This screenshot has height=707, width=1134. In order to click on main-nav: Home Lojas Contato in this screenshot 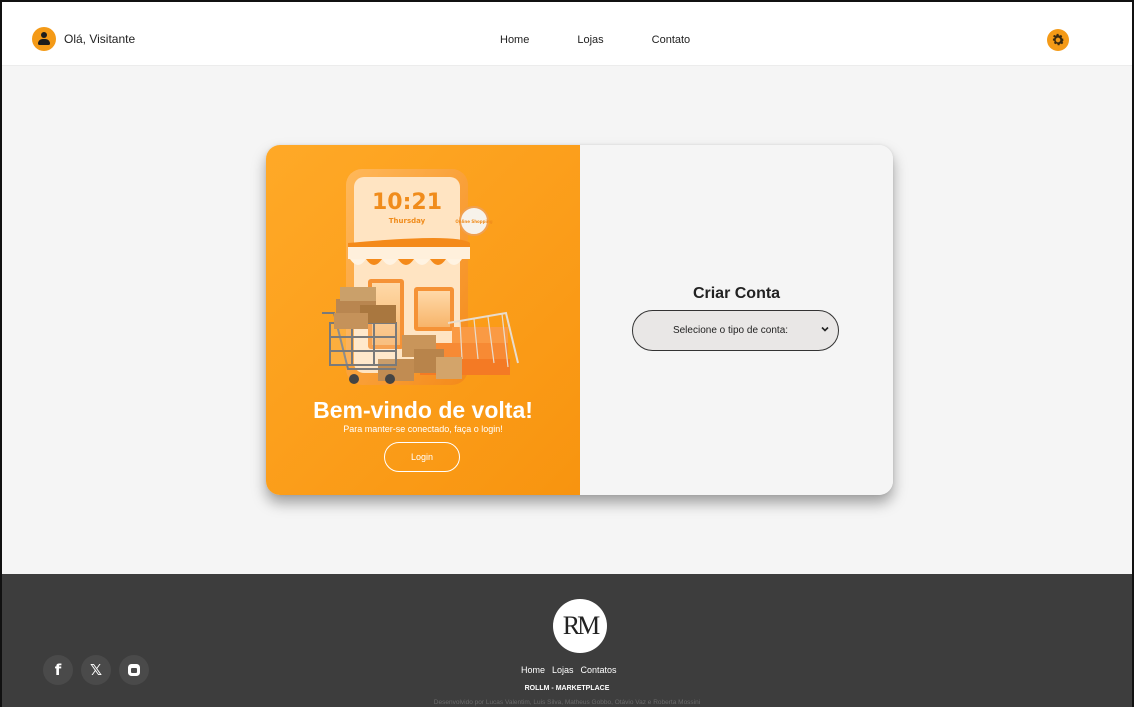, I will do `click(595, 40)`.